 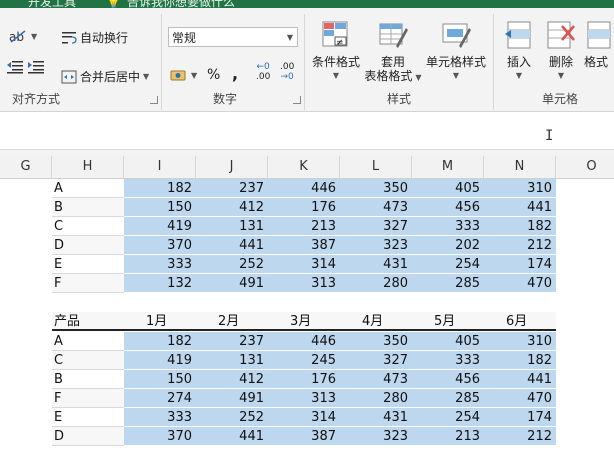 I want to click on header-month-cell: 5月, so click(x=448, y=321).